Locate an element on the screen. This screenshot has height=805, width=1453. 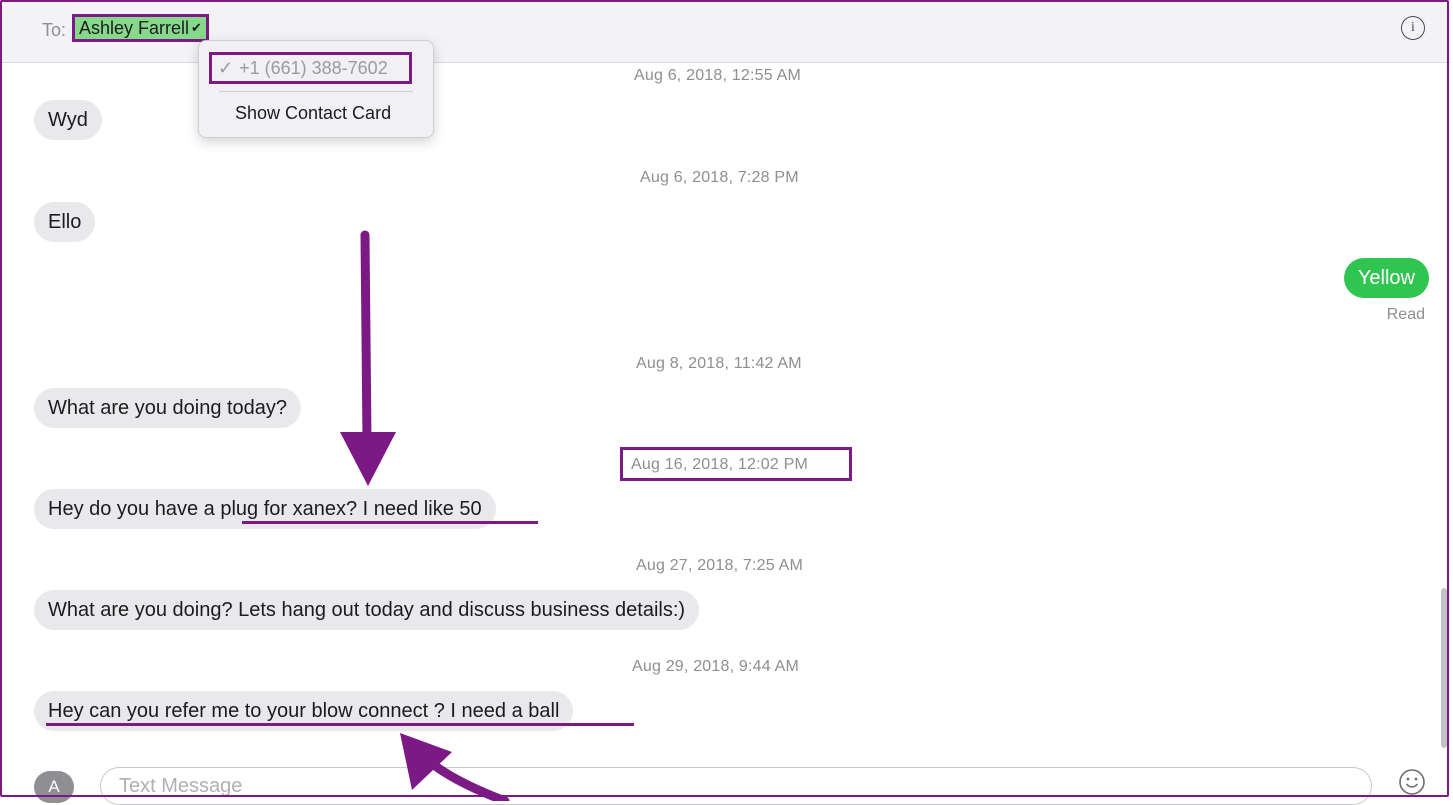
timestamp: Aug 6, 2018, 12:55 AM is located at coordinates (717, 75).